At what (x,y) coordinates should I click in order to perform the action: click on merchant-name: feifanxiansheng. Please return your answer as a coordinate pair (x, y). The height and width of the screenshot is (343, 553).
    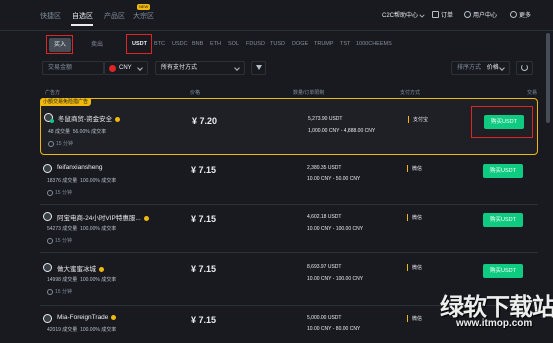
    Looking at the image, I should click on (80, 167).